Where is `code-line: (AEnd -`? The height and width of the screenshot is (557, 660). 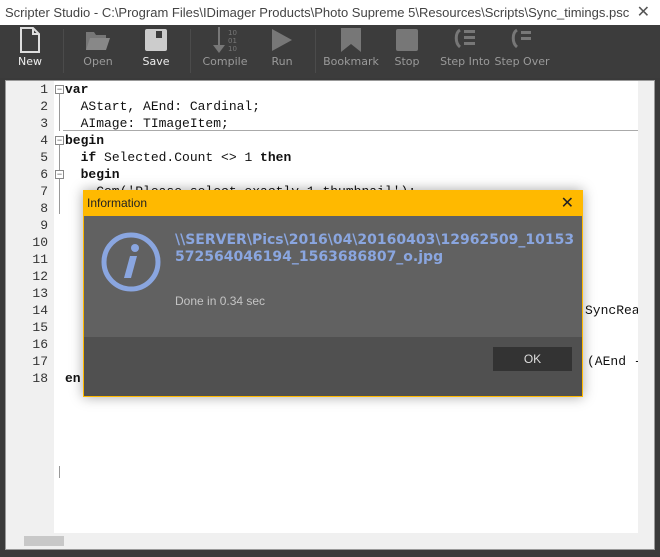
code-line: (AEnd - is located at coordinates (614, 361).